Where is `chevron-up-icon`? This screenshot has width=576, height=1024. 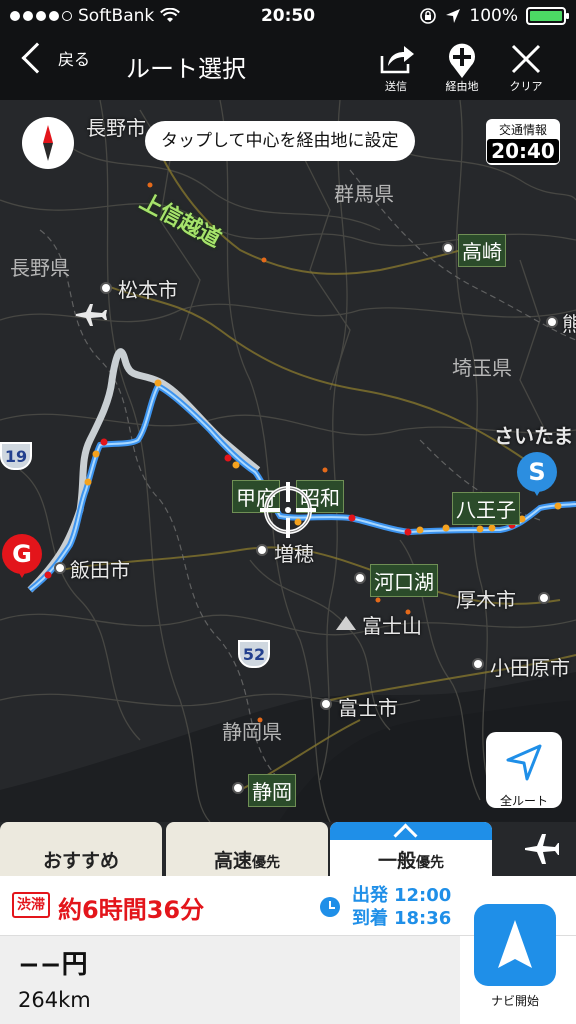
chevron-up-icon is located at coordinates (411, 831).